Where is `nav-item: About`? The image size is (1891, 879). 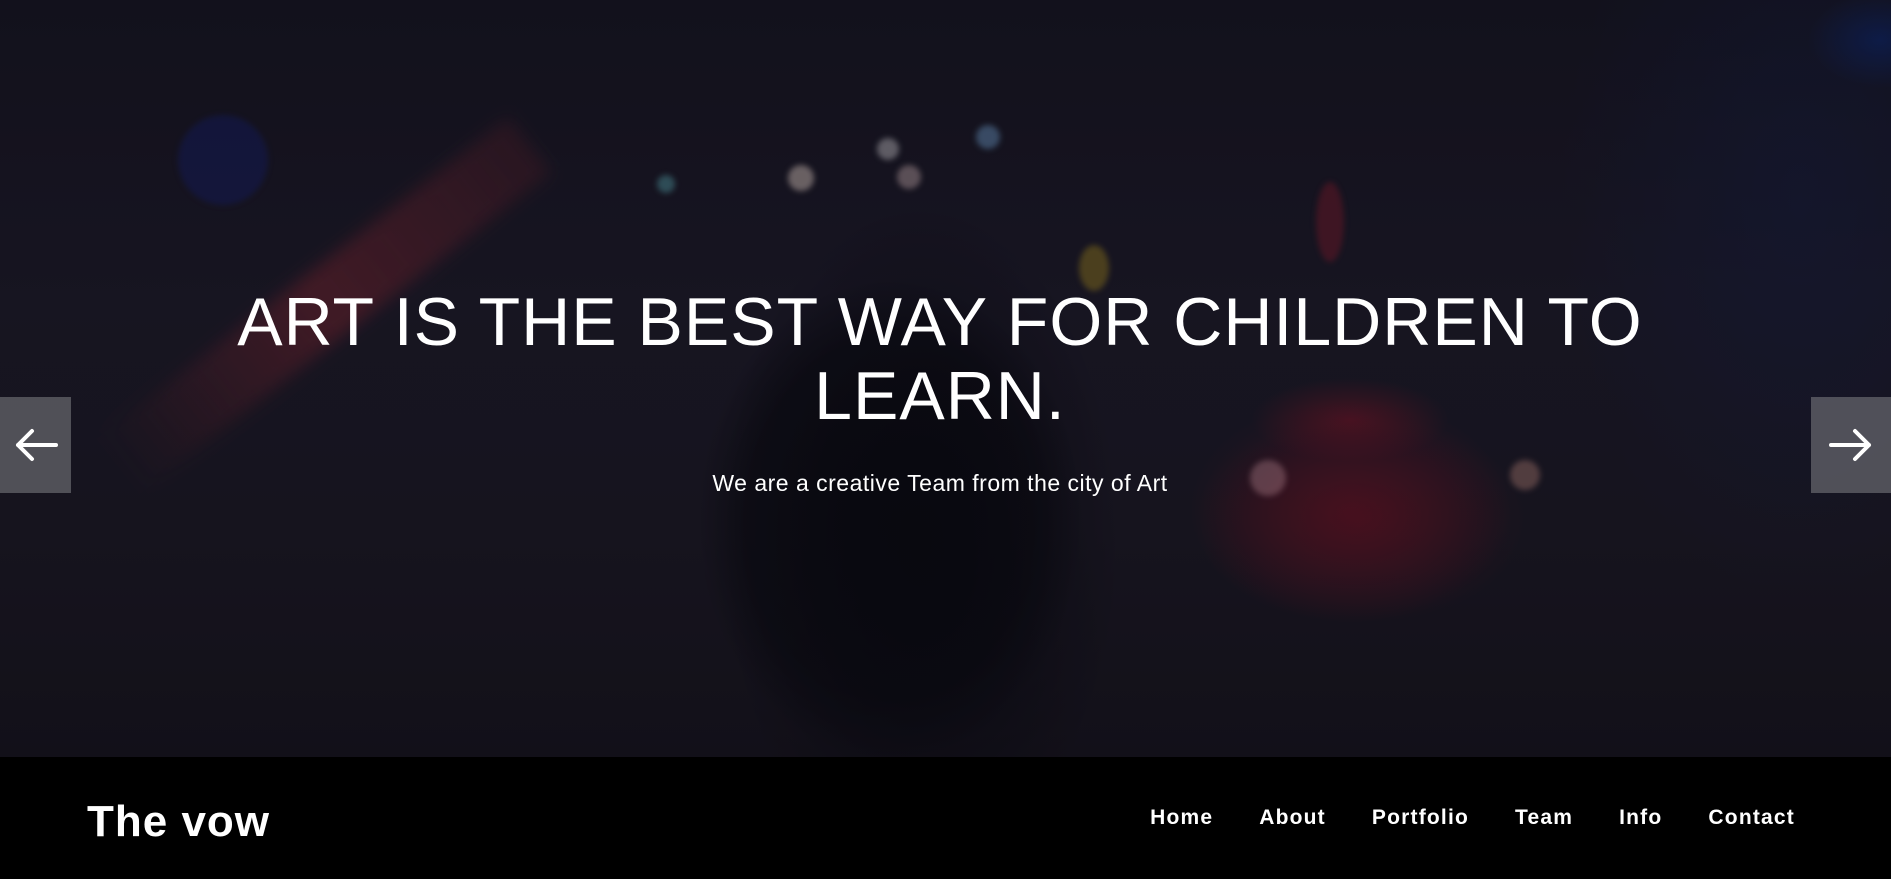 nav-item: About is located at coordinates (1292, 818).